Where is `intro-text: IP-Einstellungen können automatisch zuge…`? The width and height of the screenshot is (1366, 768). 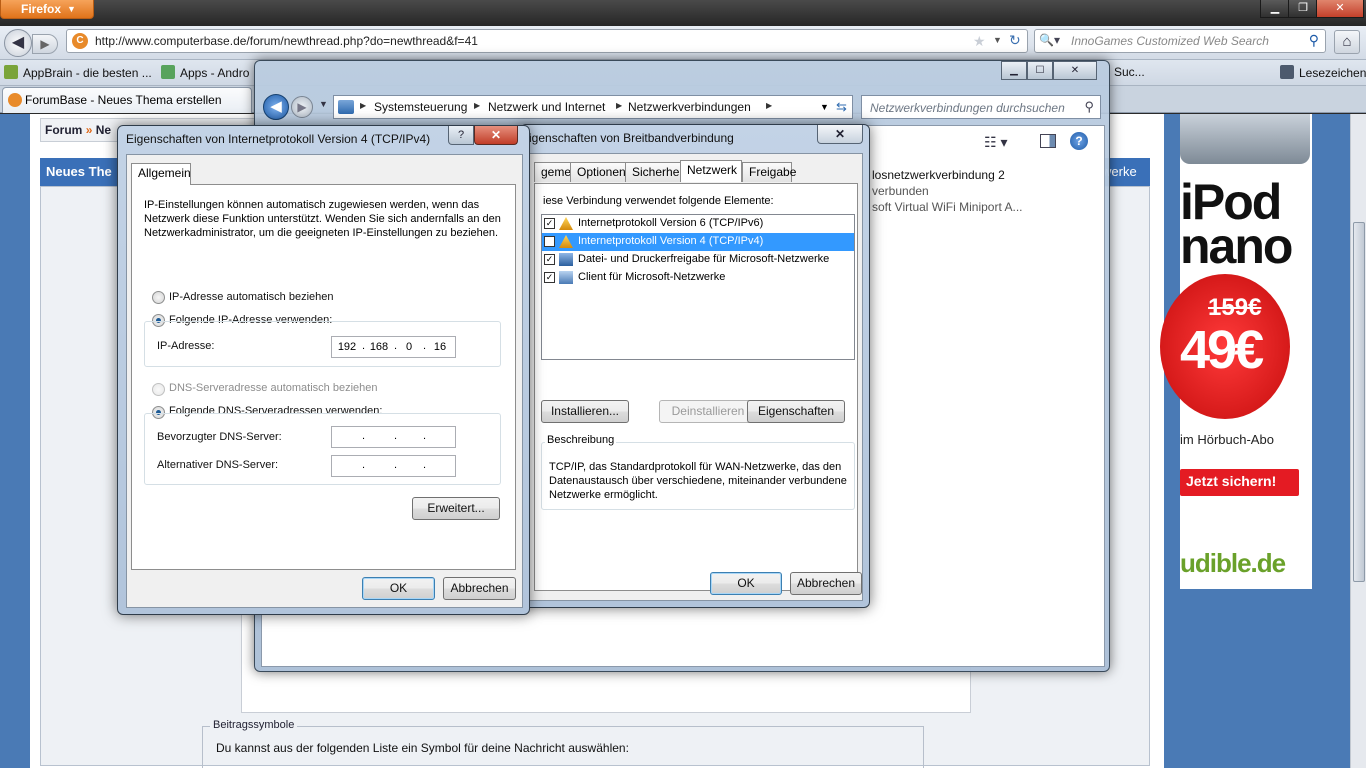
intro-text: IP-Einstellungen können automatisch zuge… is located at coordinates (322, 219).